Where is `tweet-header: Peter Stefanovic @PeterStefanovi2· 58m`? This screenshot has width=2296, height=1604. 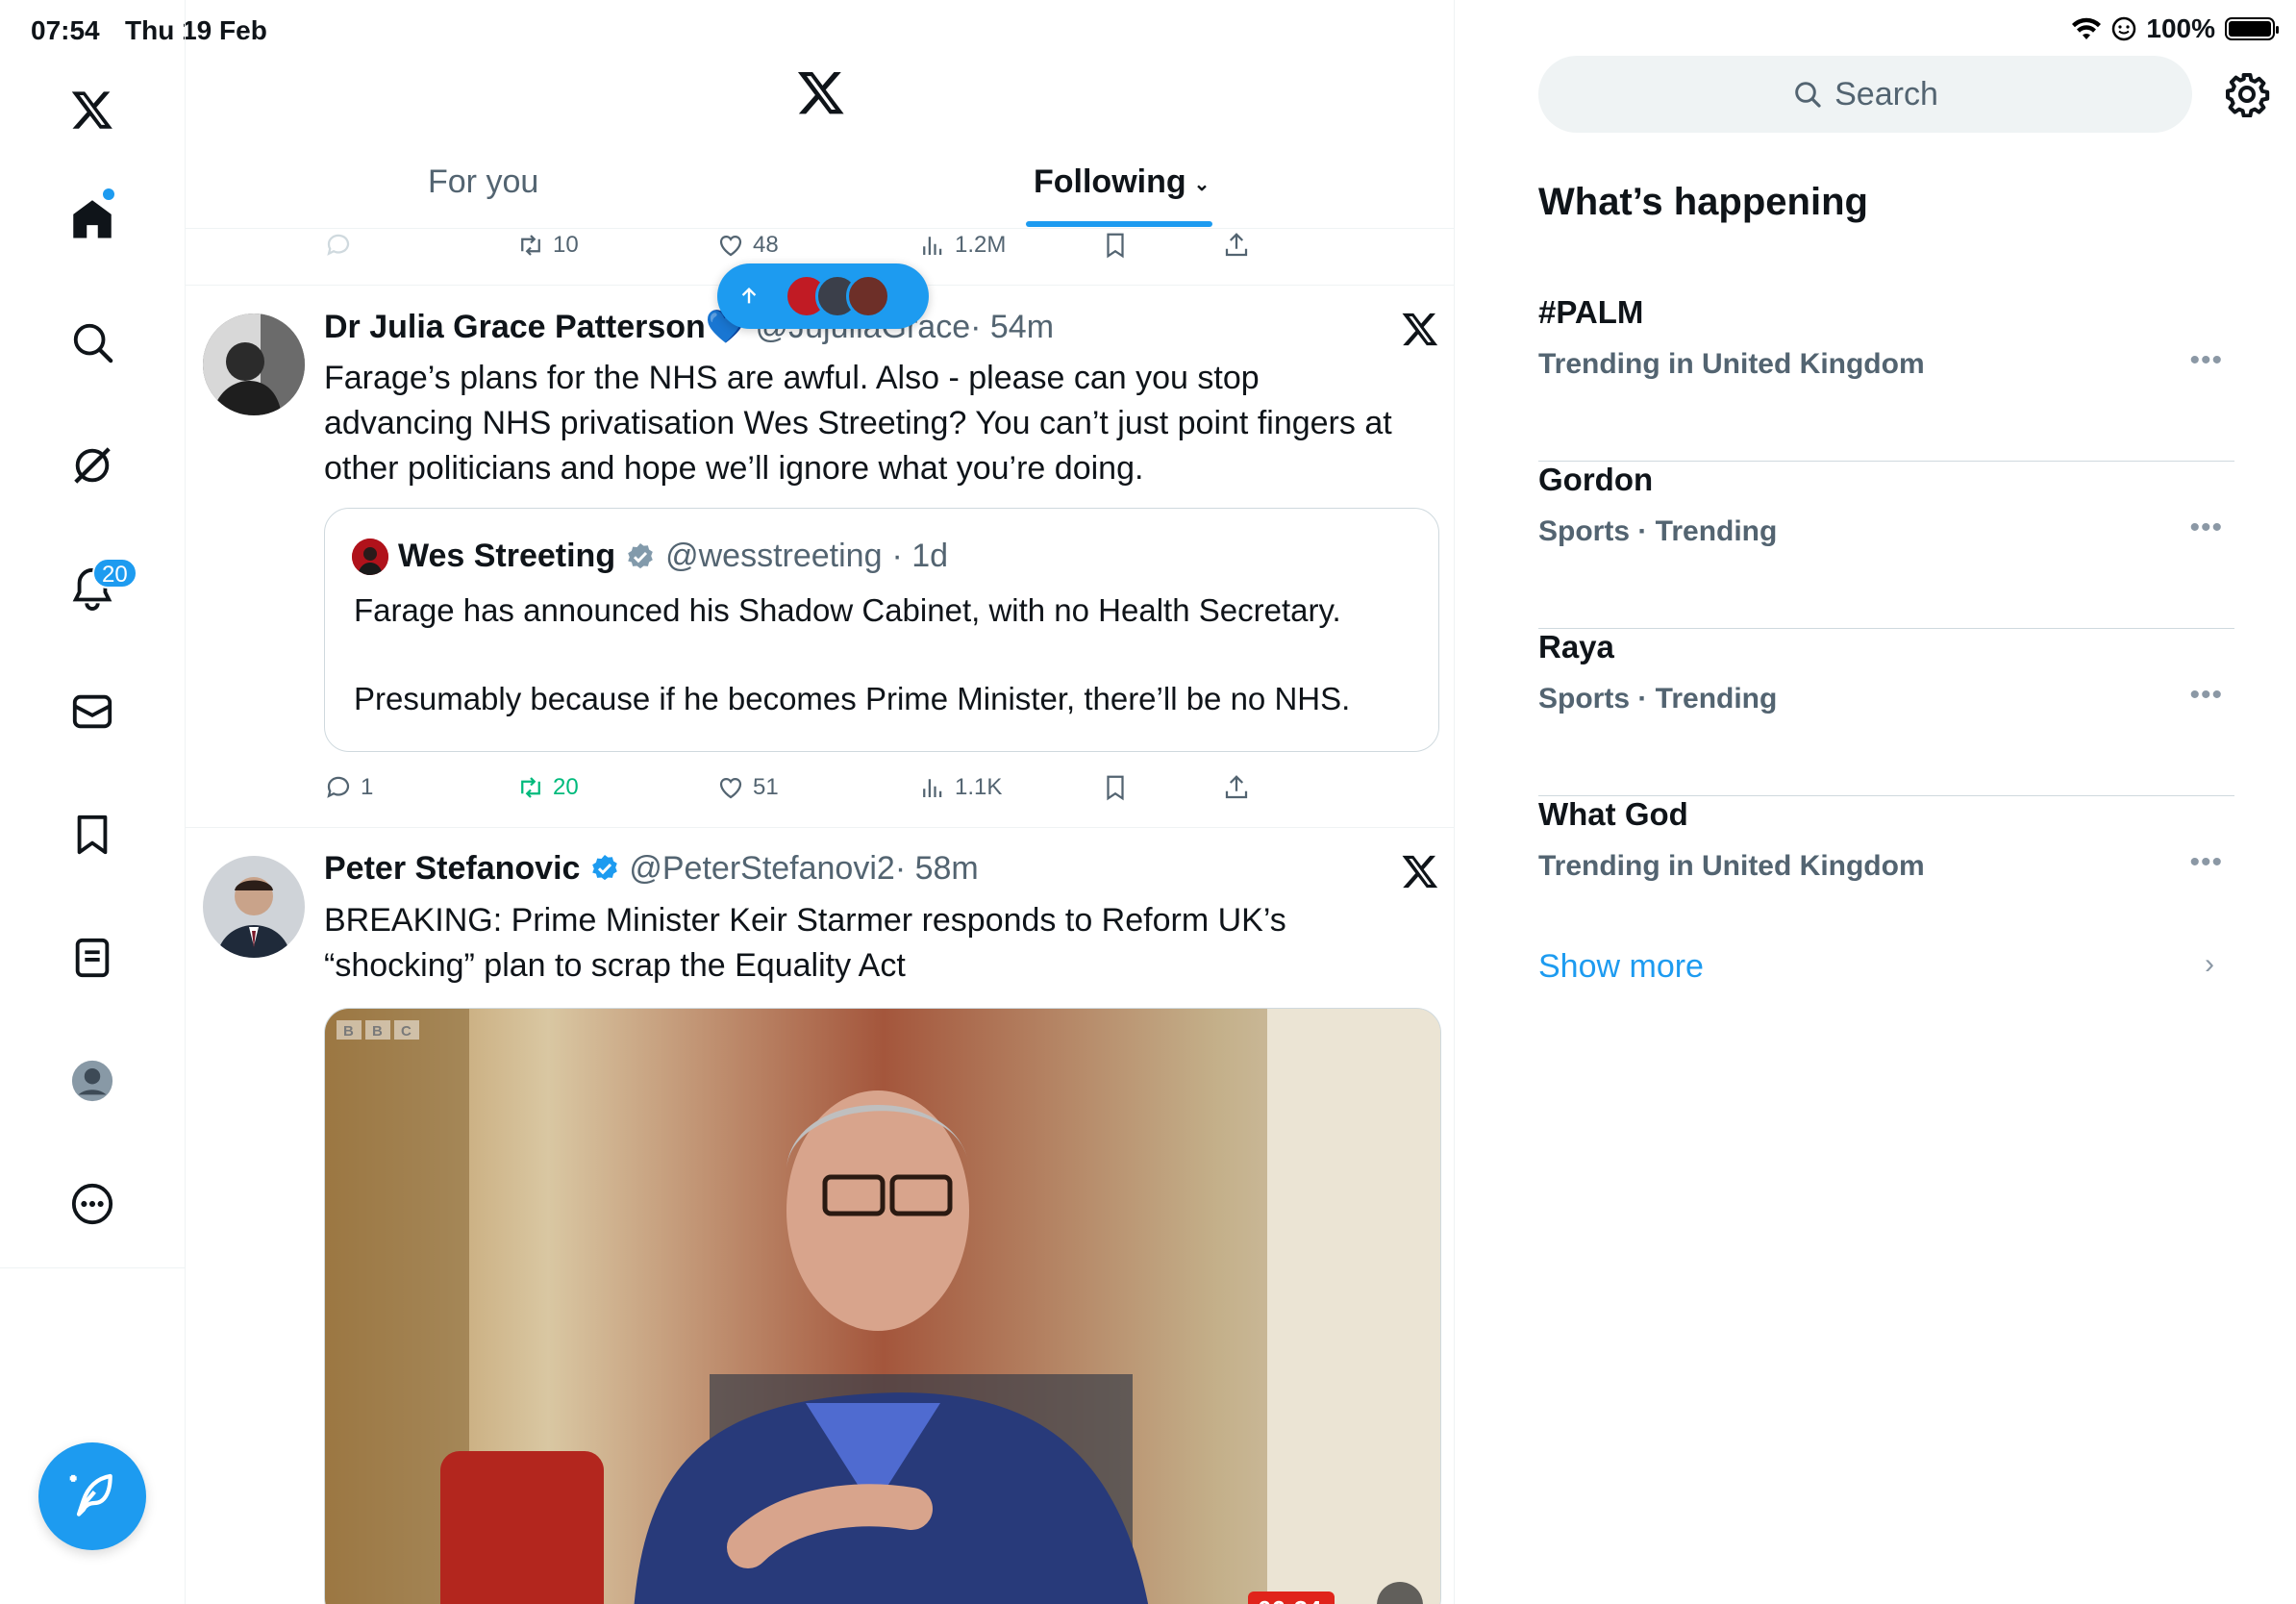
tweet-header: Peter Stefanovic @PeterStefanovi2· 58m is located at coordinates (651, 869).